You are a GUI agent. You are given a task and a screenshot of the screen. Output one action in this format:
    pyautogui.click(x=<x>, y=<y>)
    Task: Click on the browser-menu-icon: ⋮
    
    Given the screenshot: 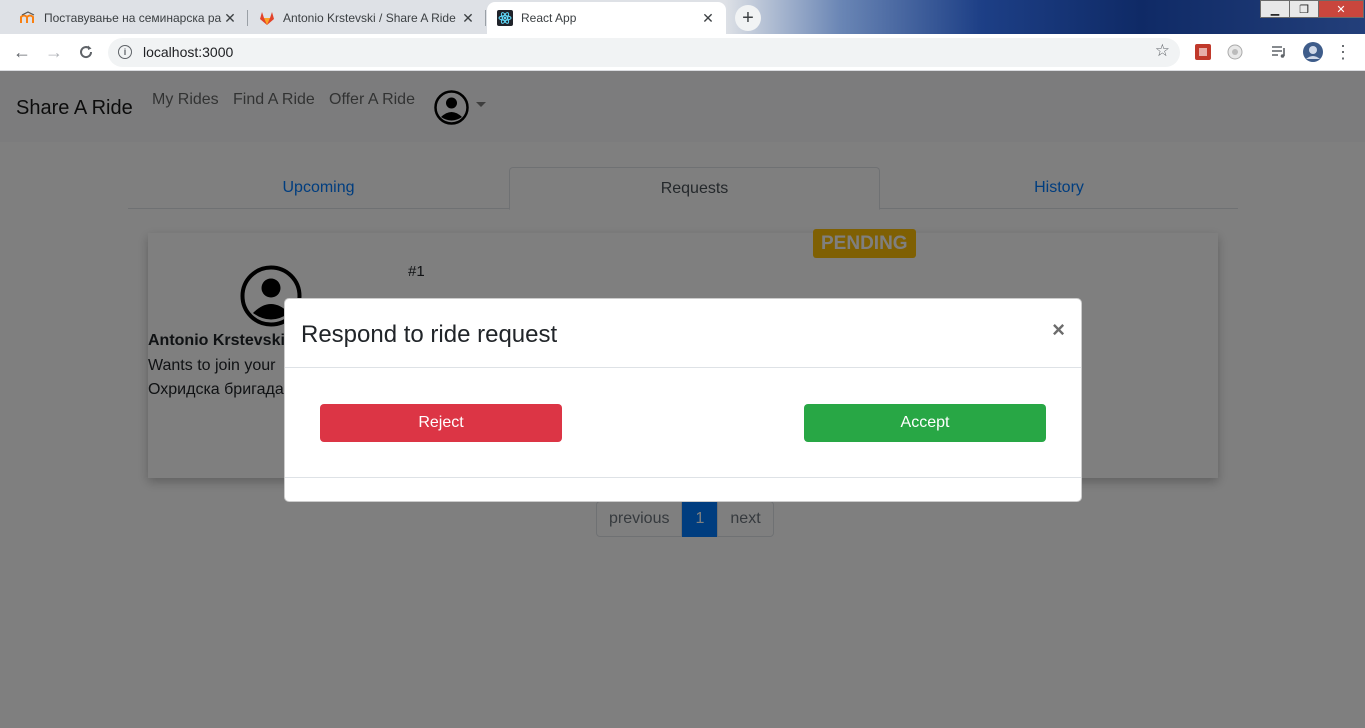 What is the action you would take?
    pyautogui.click(x=1343, y=52)
    